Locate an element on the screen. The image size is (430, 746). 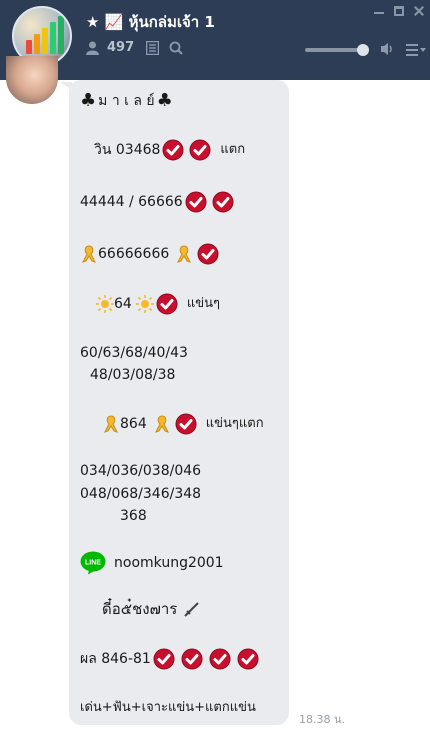
message-text: 60/63/68/40/43 is located at coordinates (134, 353).